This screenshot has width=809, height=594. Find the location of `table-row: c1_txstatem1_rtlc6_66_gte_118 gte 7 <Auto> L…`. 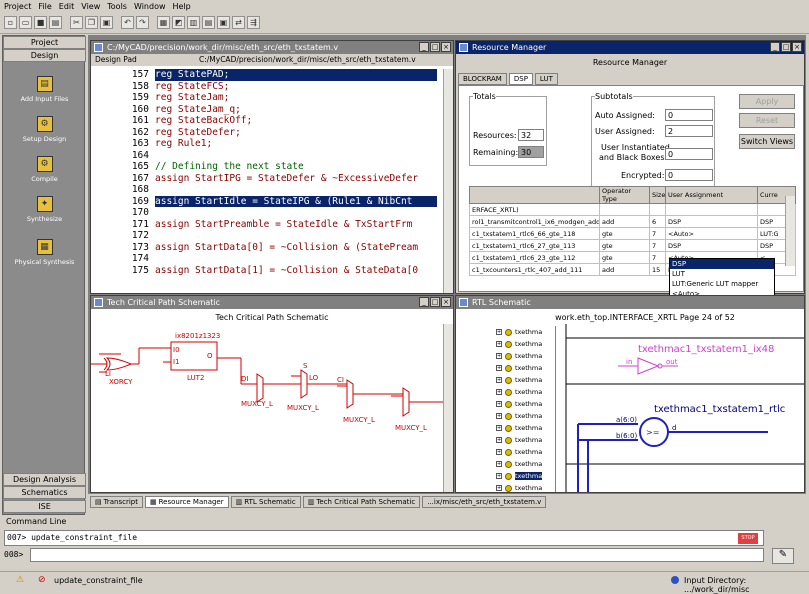

table-row: c1_txstatem1_rtlc6_66_gte_118 gte 7 <Auto> L… is located at coordinates (632, 233).